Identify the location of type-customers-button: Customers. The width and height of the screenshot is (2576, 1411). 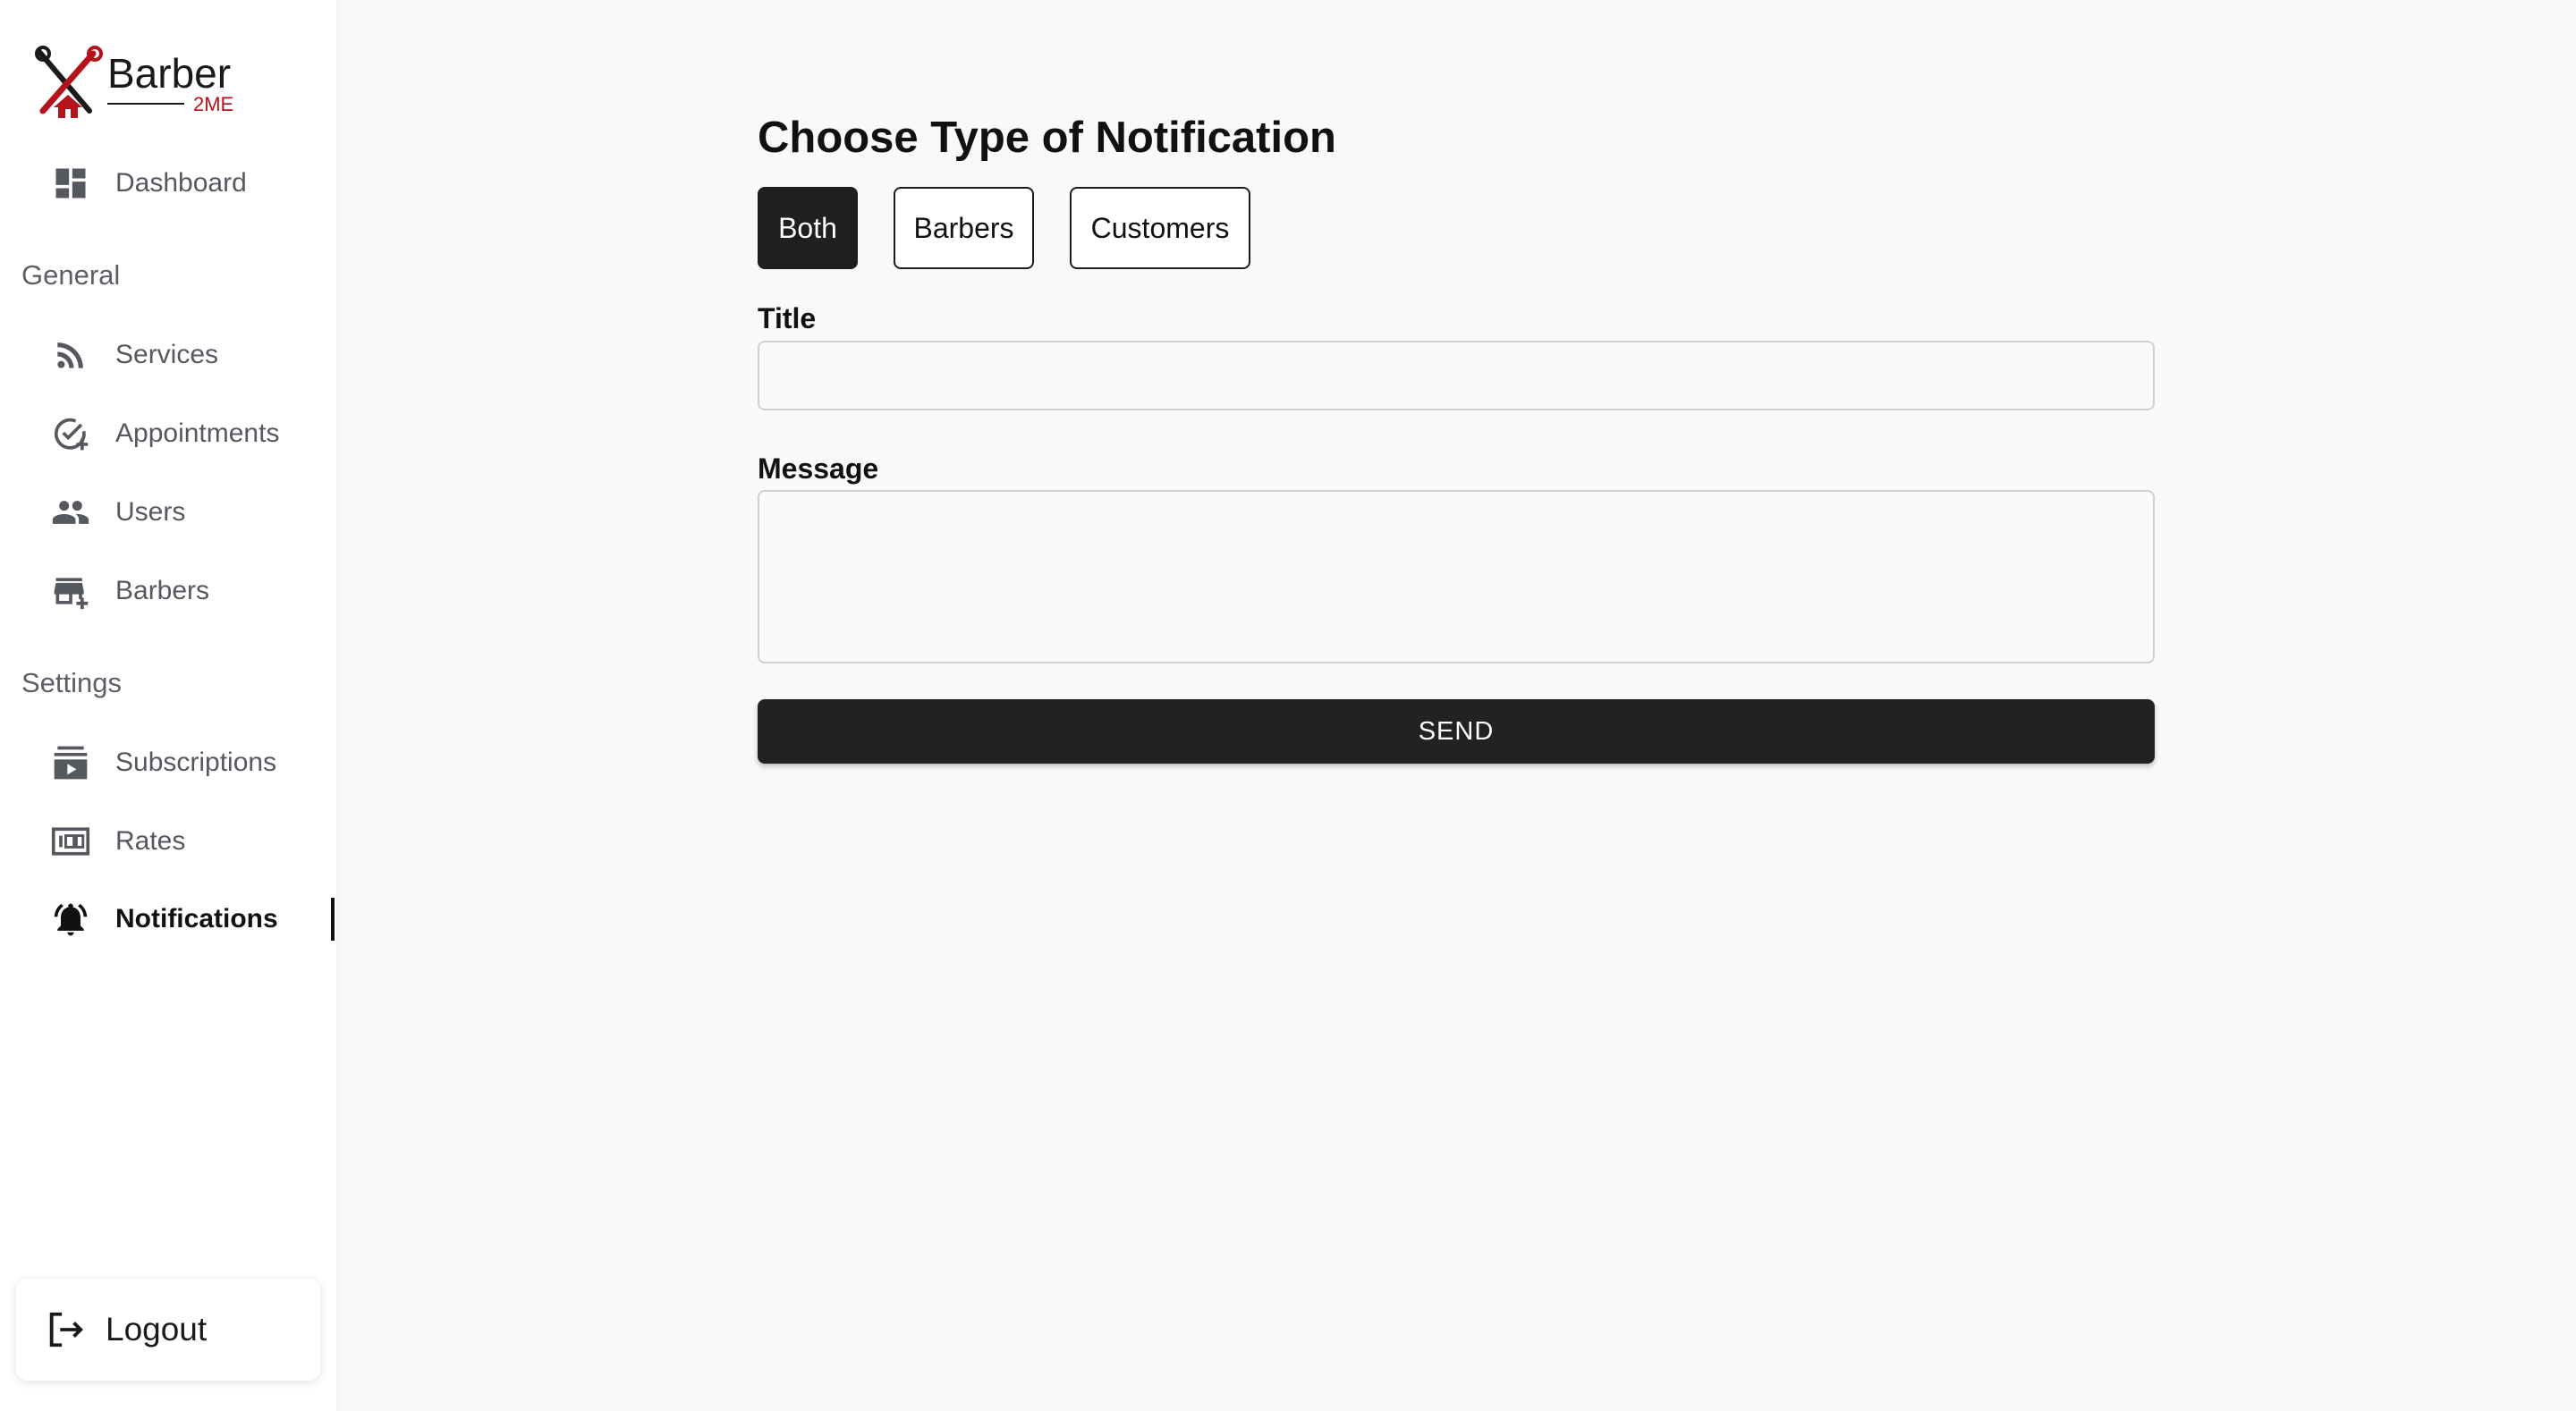
(1160, 228).